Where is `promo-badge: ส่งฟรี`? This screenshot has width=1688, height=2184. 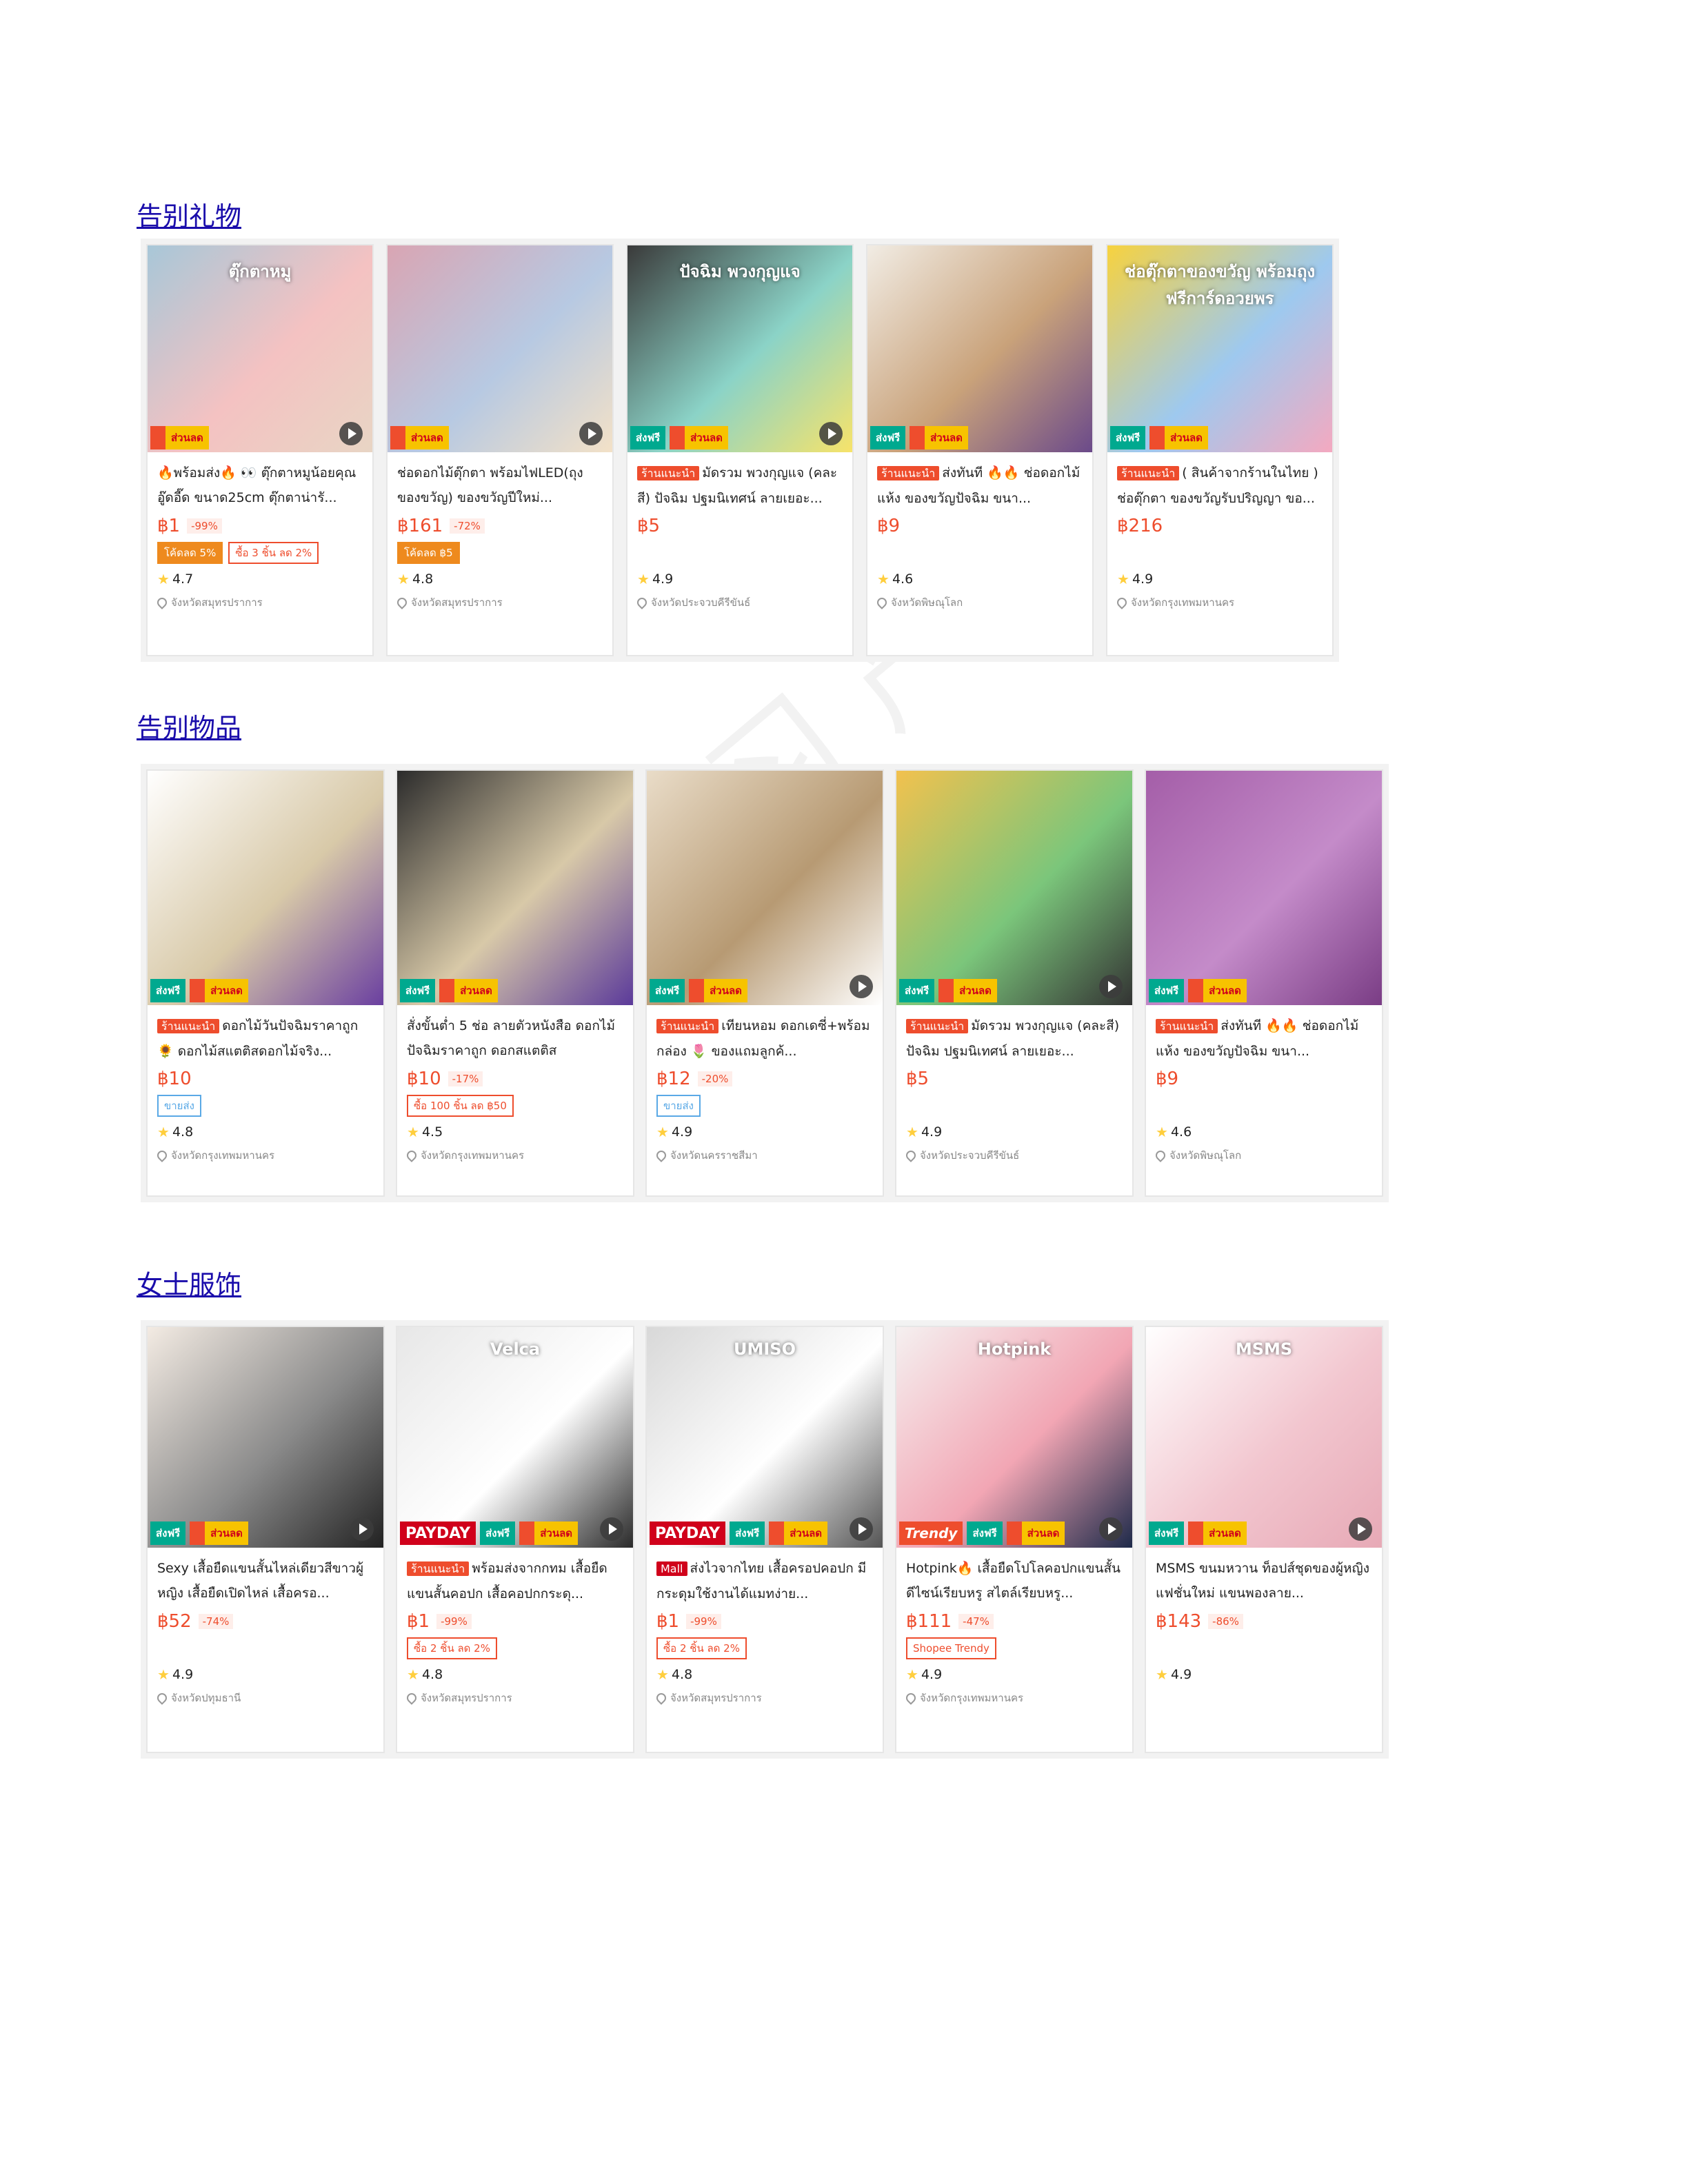
promo-badge: ส่งฟรี is located at coordinates (748, 1533).